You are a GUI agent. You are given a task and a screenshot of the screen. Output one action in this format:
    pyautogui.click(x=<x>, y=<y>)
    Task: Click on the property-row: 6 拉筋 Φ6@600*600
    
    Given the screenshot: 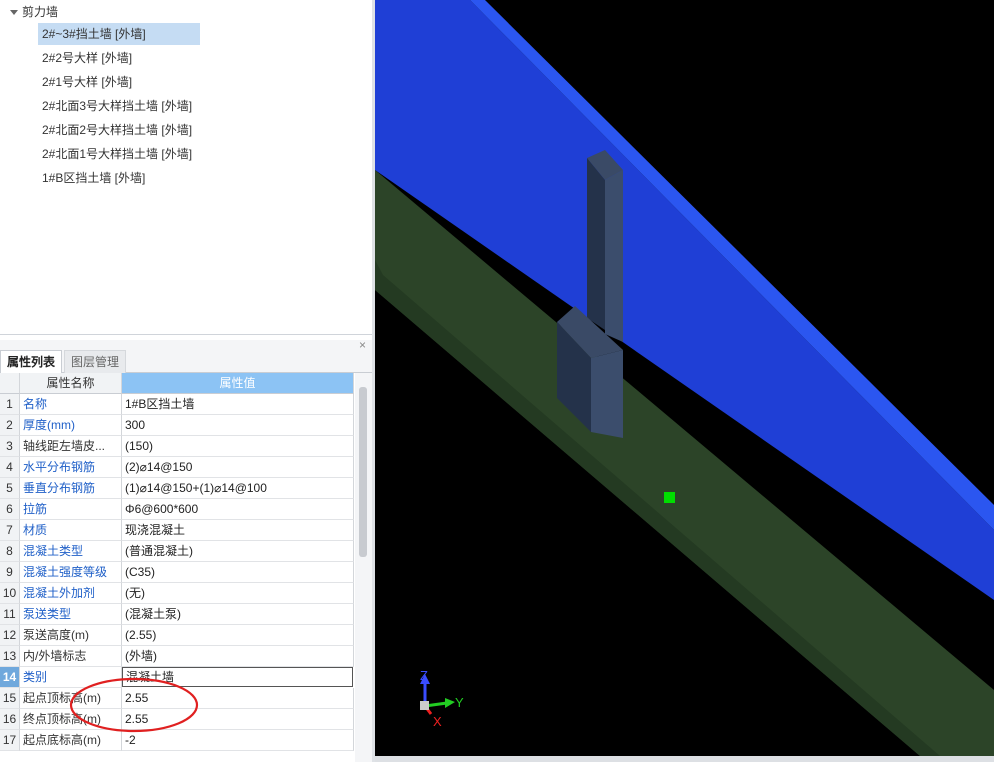 What is the action you would take?
    pyautogui.click(x=177, y=509)
    